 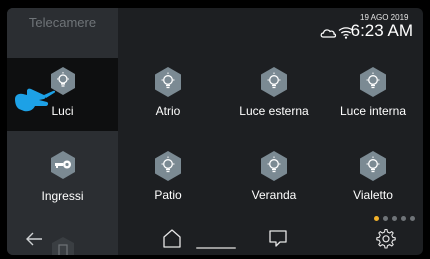 I want to click on sidebar-bottom, so click(x=62, y=235).